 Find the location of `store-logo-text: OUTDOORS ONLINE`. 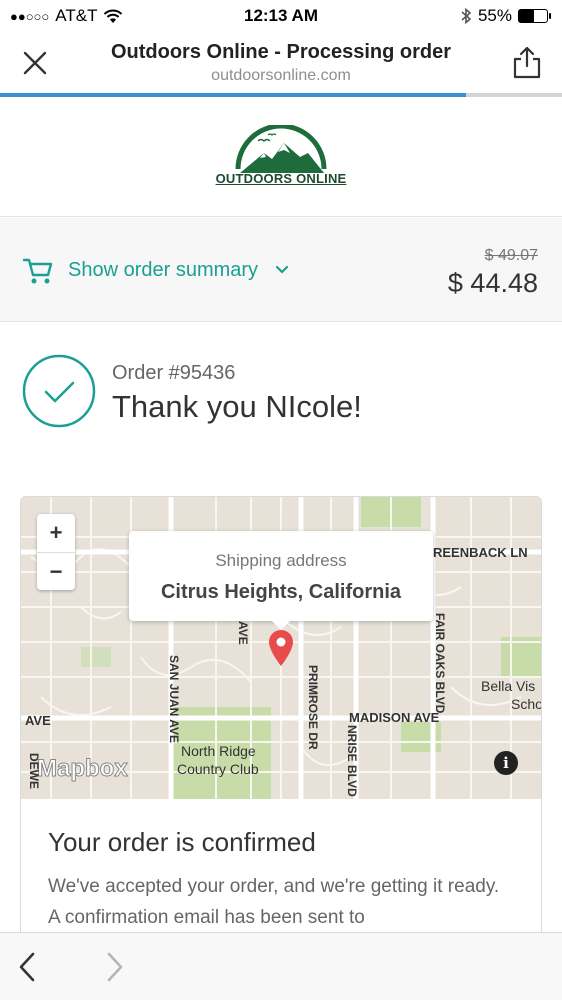

store-logo-text: OUTDOORS ONLINE is located at coordinates (281, 178).